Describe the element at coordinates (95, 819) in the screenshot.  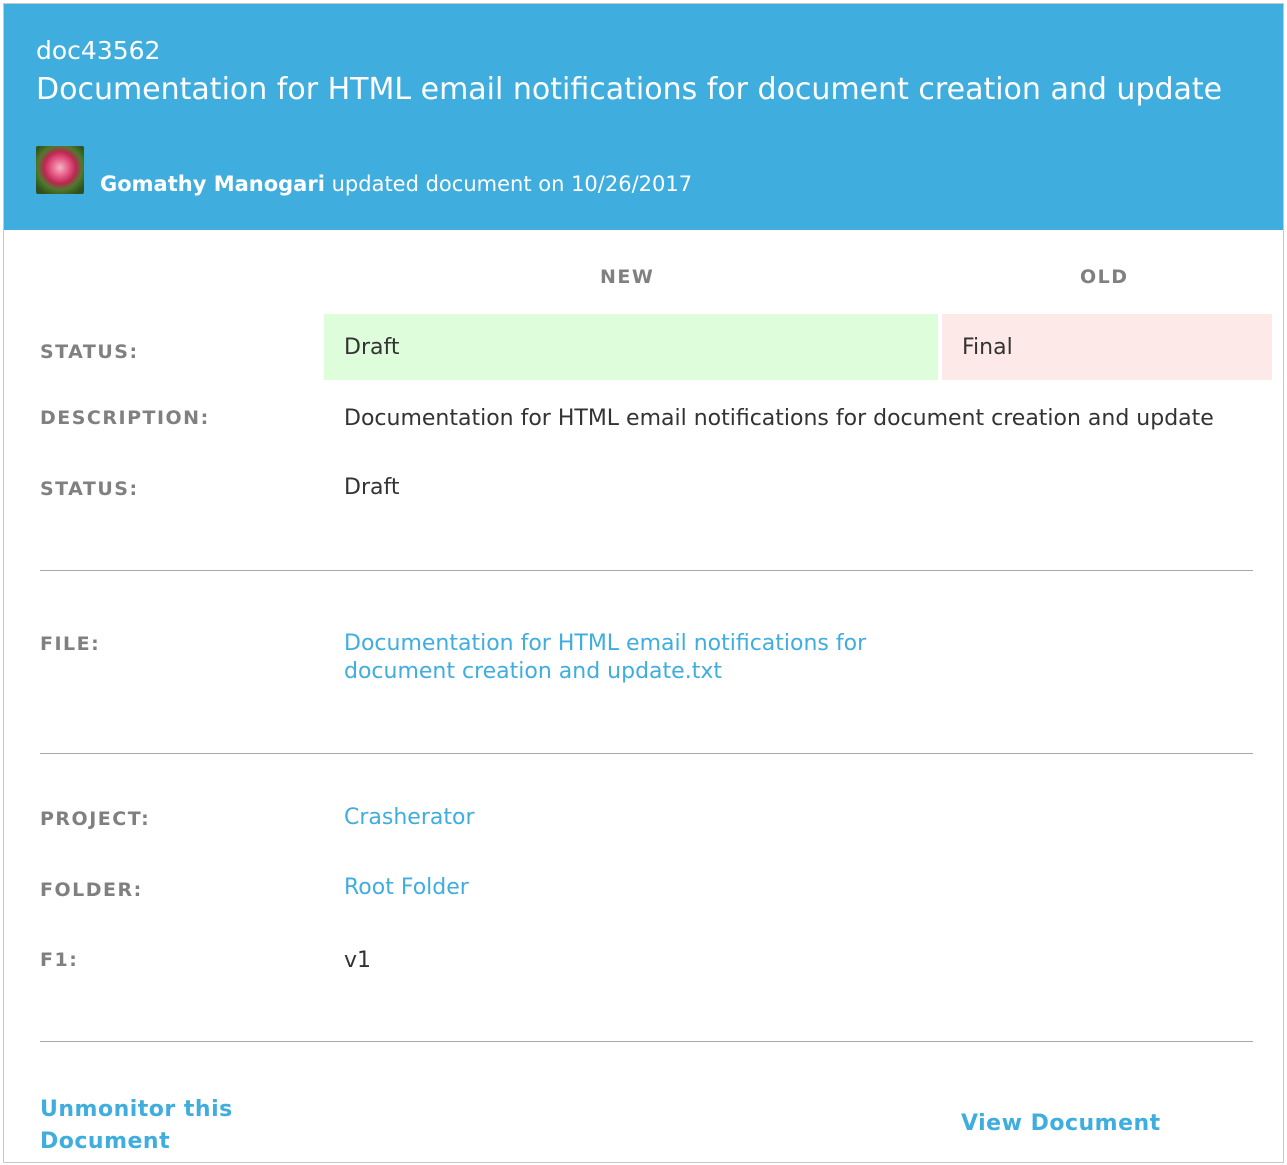
I see `project-label: PROJECT:` at that location.